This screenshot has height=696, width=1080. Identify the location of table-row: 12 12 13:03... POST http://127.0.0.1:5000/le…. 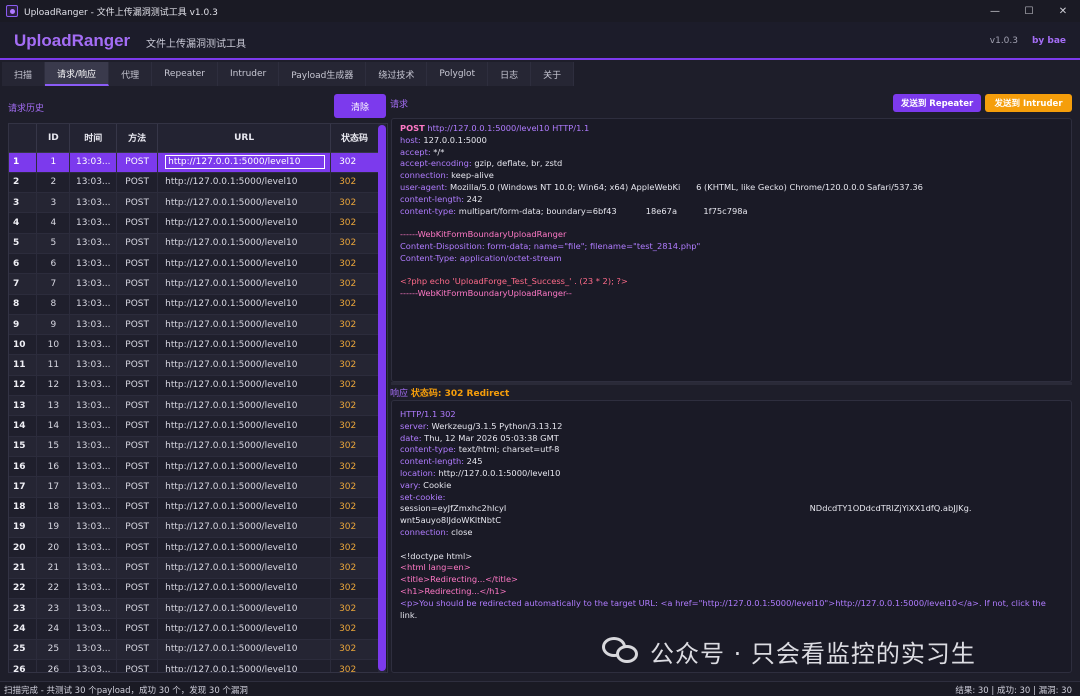
(194, 386).